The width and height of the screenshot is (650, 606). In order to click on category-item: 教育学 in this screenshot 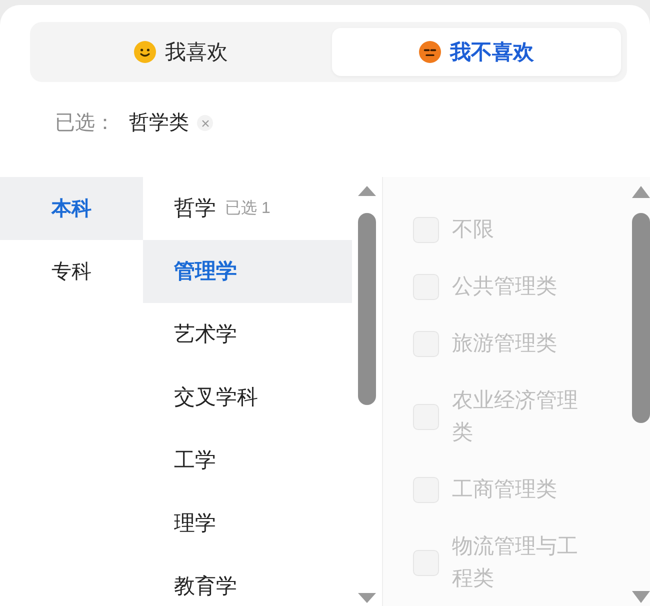, I will do `click(247, 580)`.